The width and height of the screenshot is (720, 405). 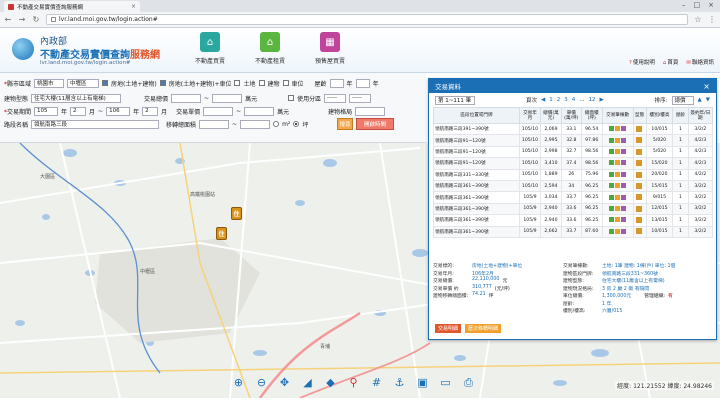 What do you see at coordinates (712, 19) in the screenshot?
I see `menu-icon: ⋮` at bounding box center [712, 19].